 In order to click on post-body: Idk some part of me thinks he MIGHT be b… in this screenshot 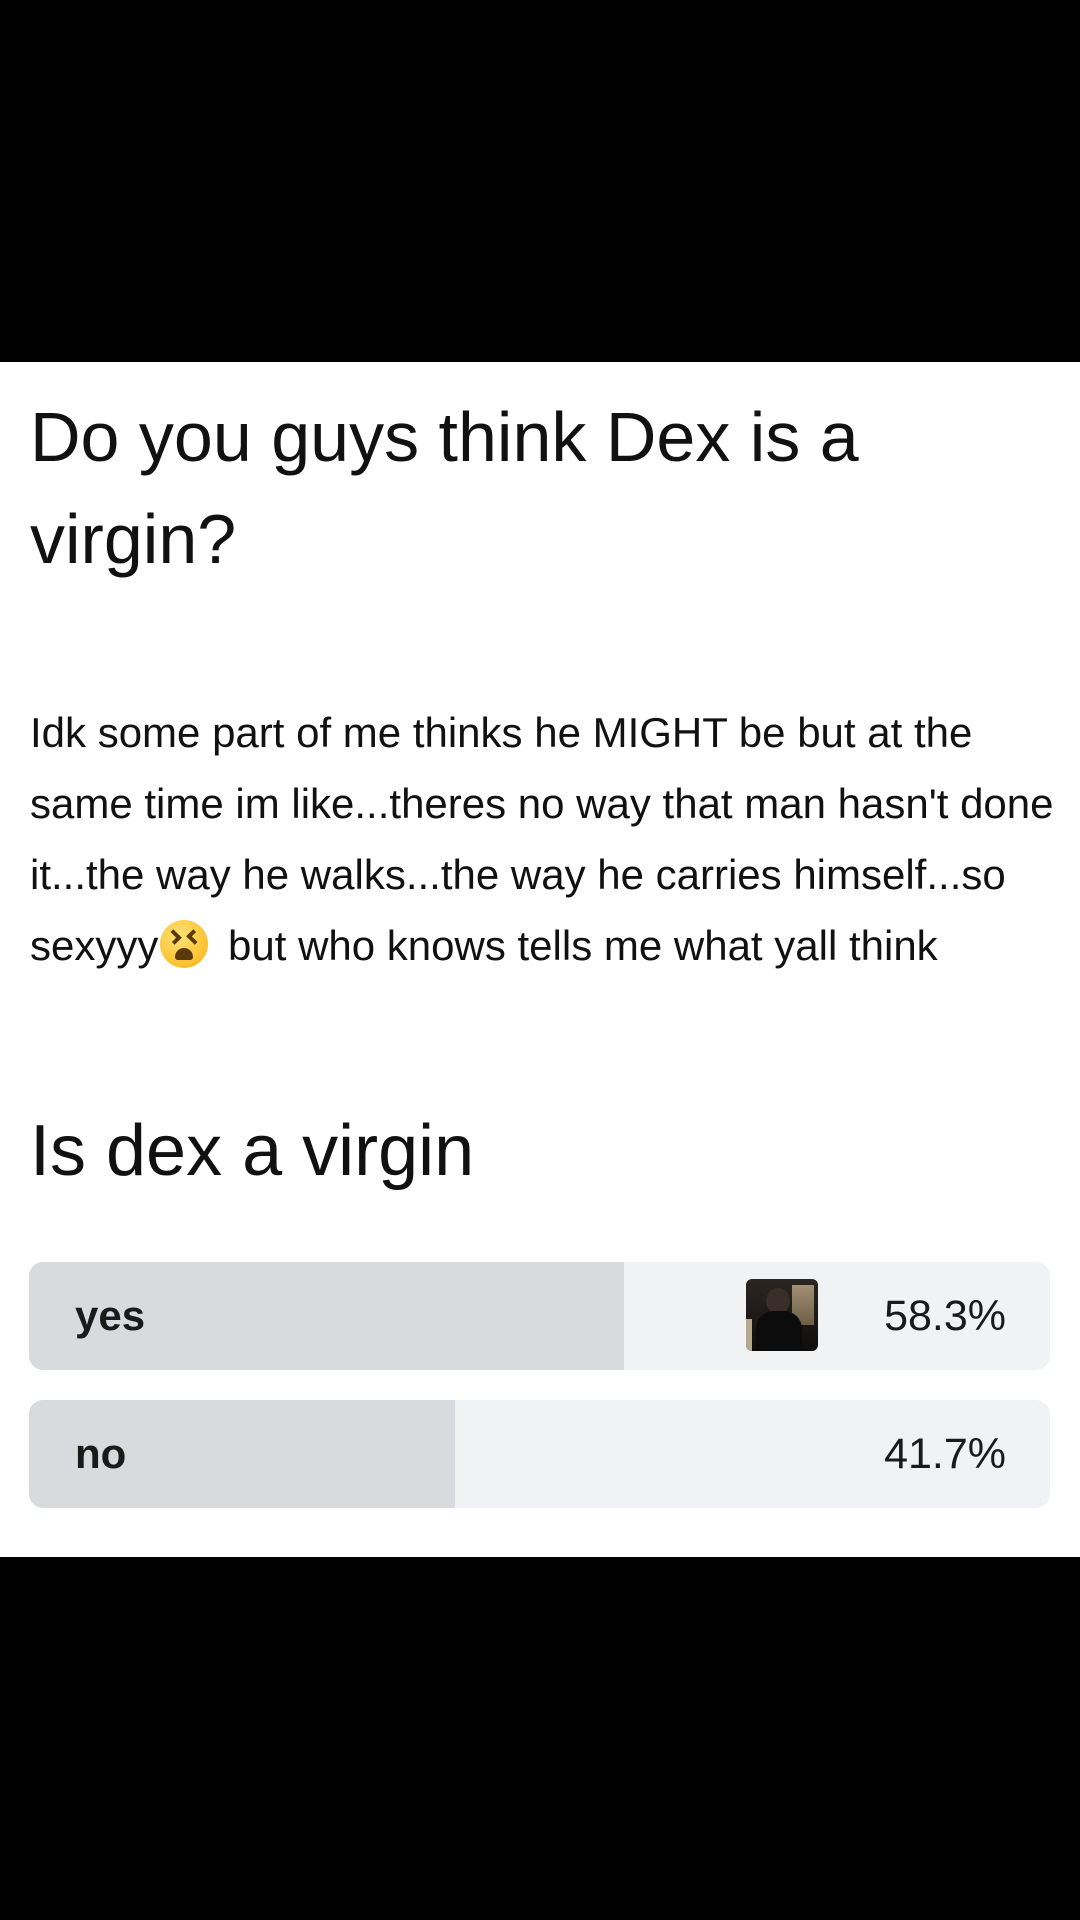, I will do `click(545, 839)`.